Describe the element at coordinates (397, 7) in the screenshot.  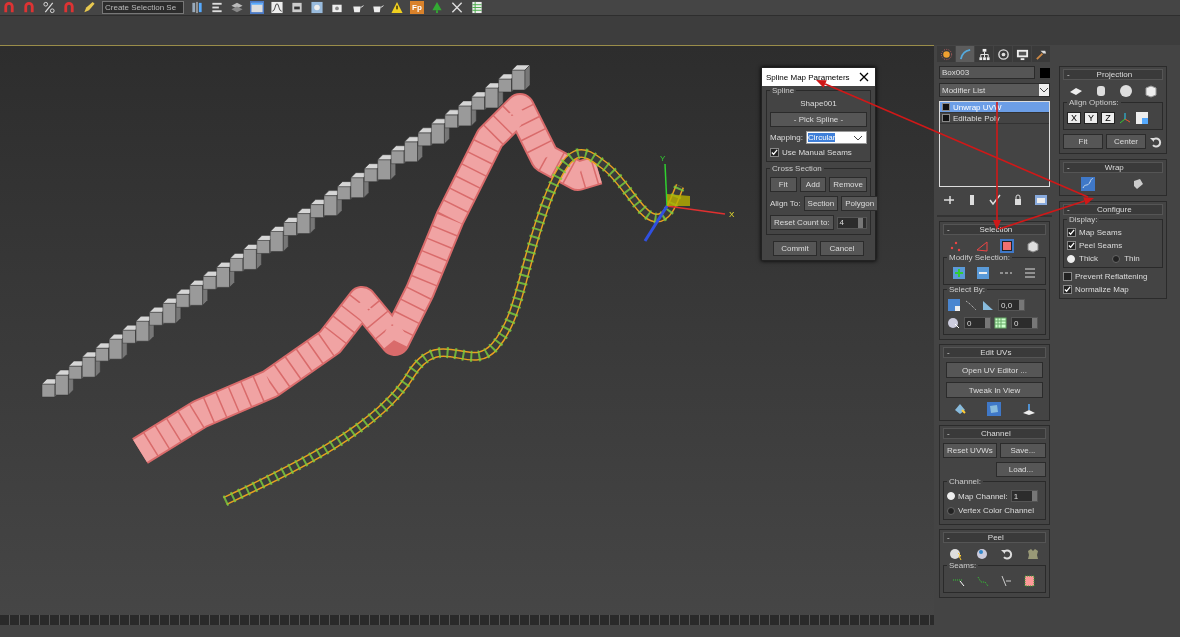
I see `warning-icon` at that location.